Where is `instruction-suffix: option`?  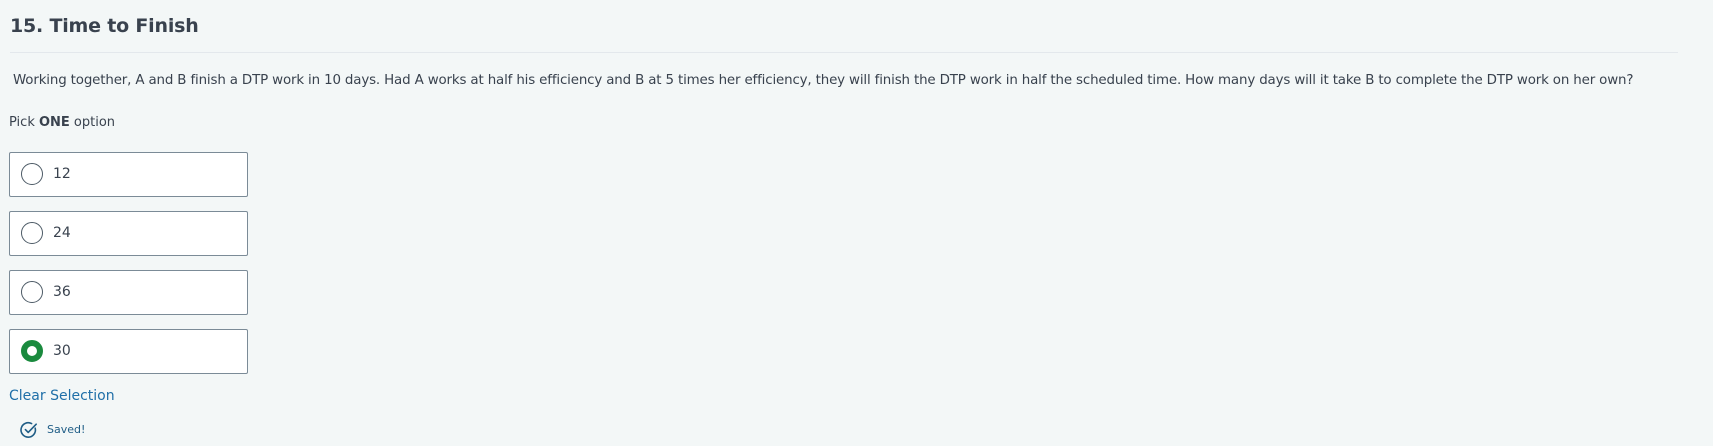
instruction-suffix: option is located at coordinates (92, 122).